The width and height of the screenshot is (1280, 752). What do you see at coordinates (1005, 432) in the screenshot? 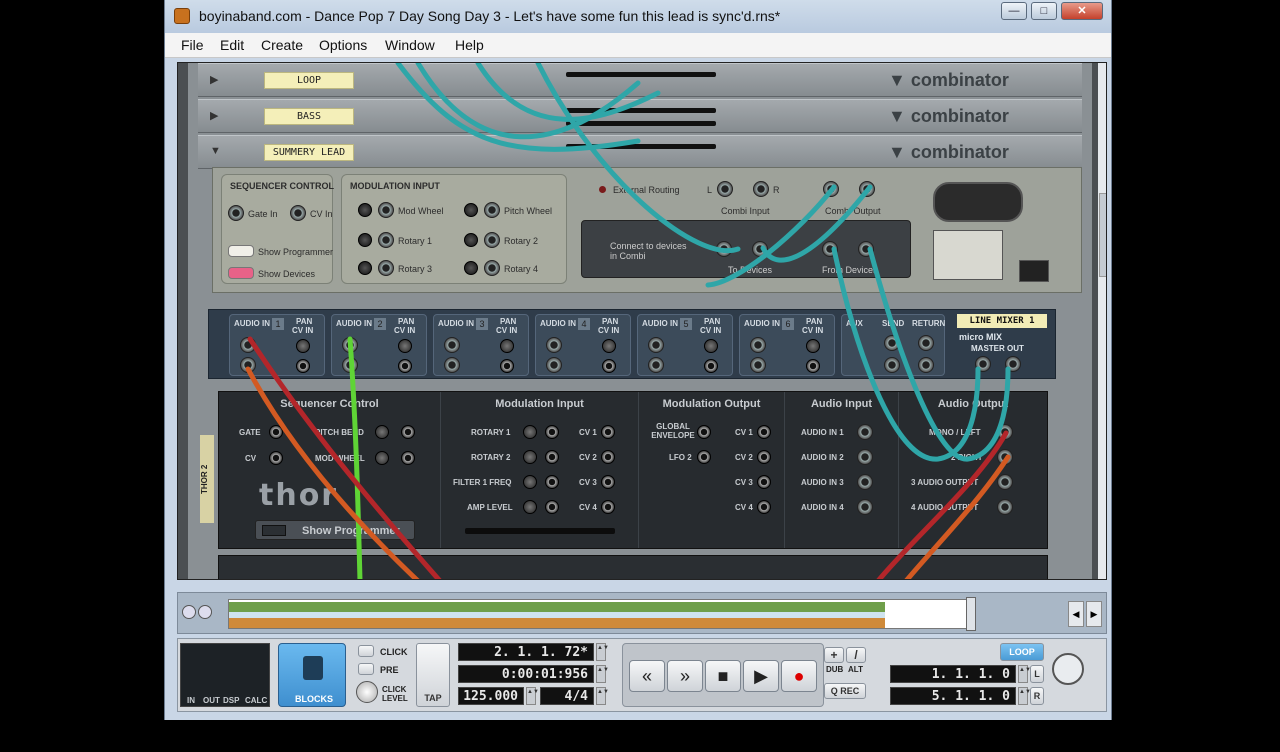
I see `audio-out-1-jack` at bounding box center [1005, 432].